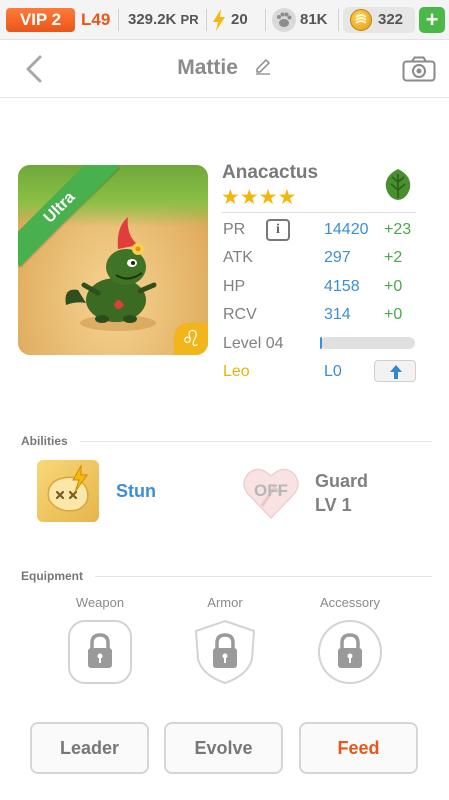 This screenshot has height=800, width=449. Describe the element at coordinates (321, 343) in the screenshot. I see `xp-progress-fill` at that location.